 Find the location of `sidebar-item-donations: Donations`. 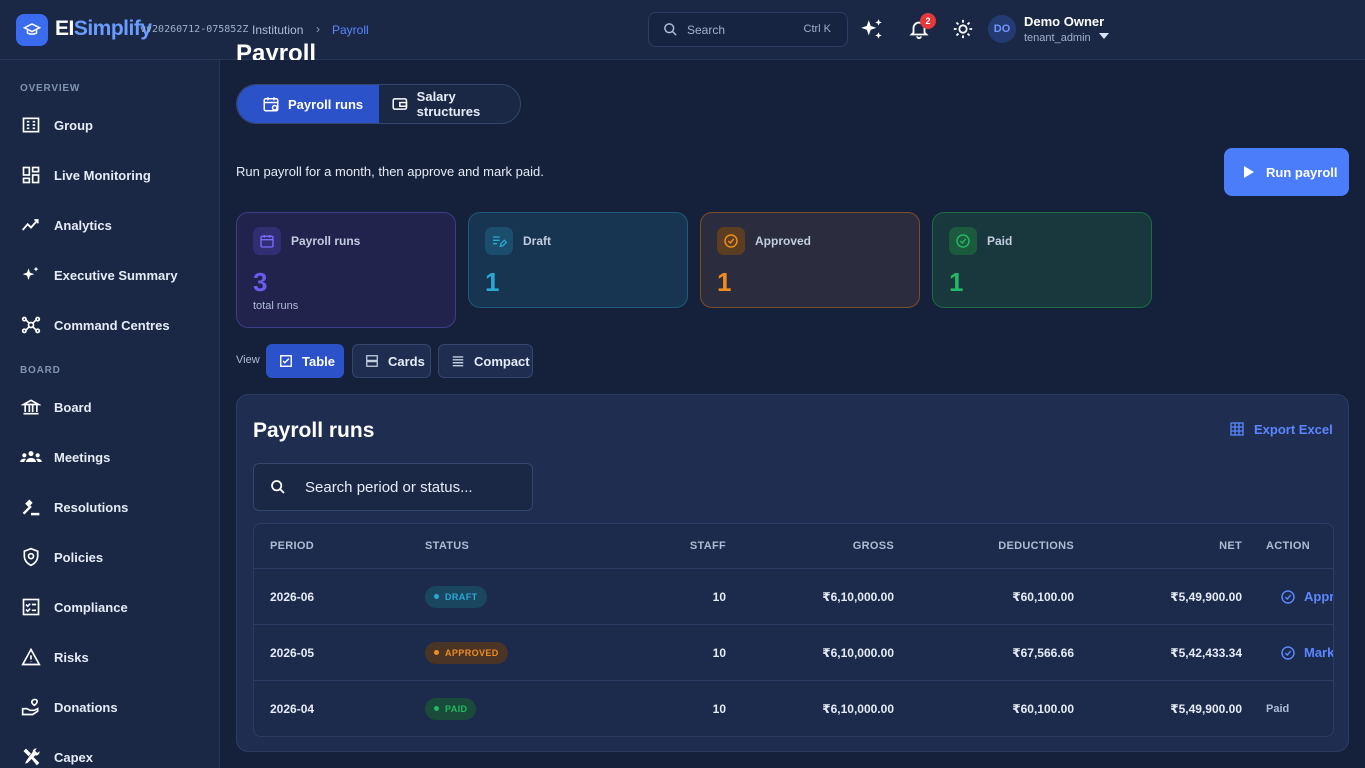

sidebar-item-donations: Donations is located at coordinates (69, 707).